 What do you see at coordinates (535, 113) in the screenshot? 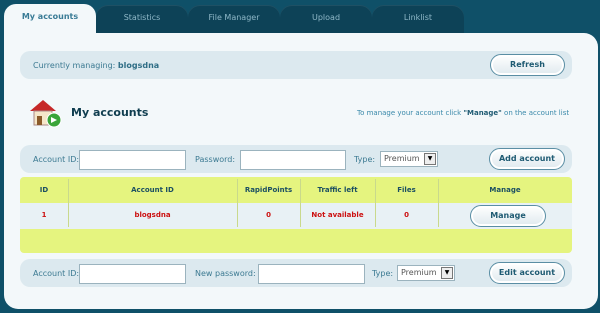
I see `manage-hint-after: on the account list` at bounding box center [535, 113].